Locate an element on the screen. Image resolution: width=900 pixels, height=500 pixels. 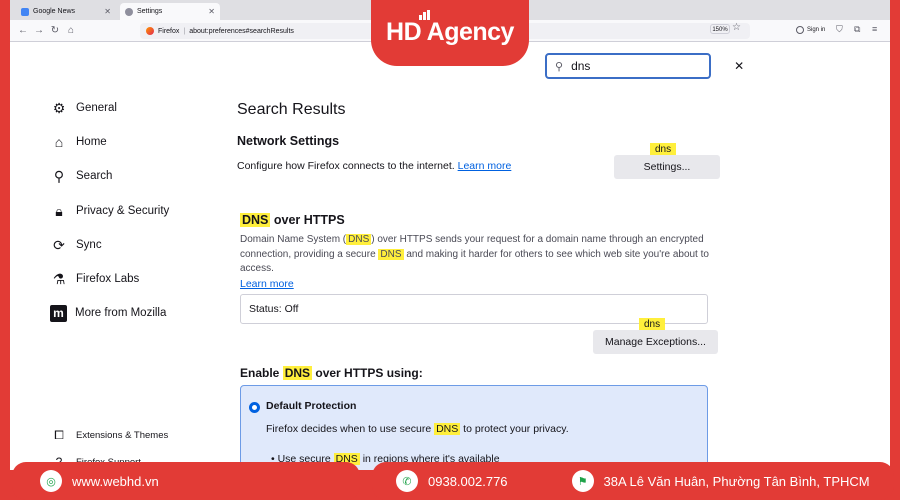
sidebar-item-sync: ⟳ Sync is located at coordinates (135, 245).